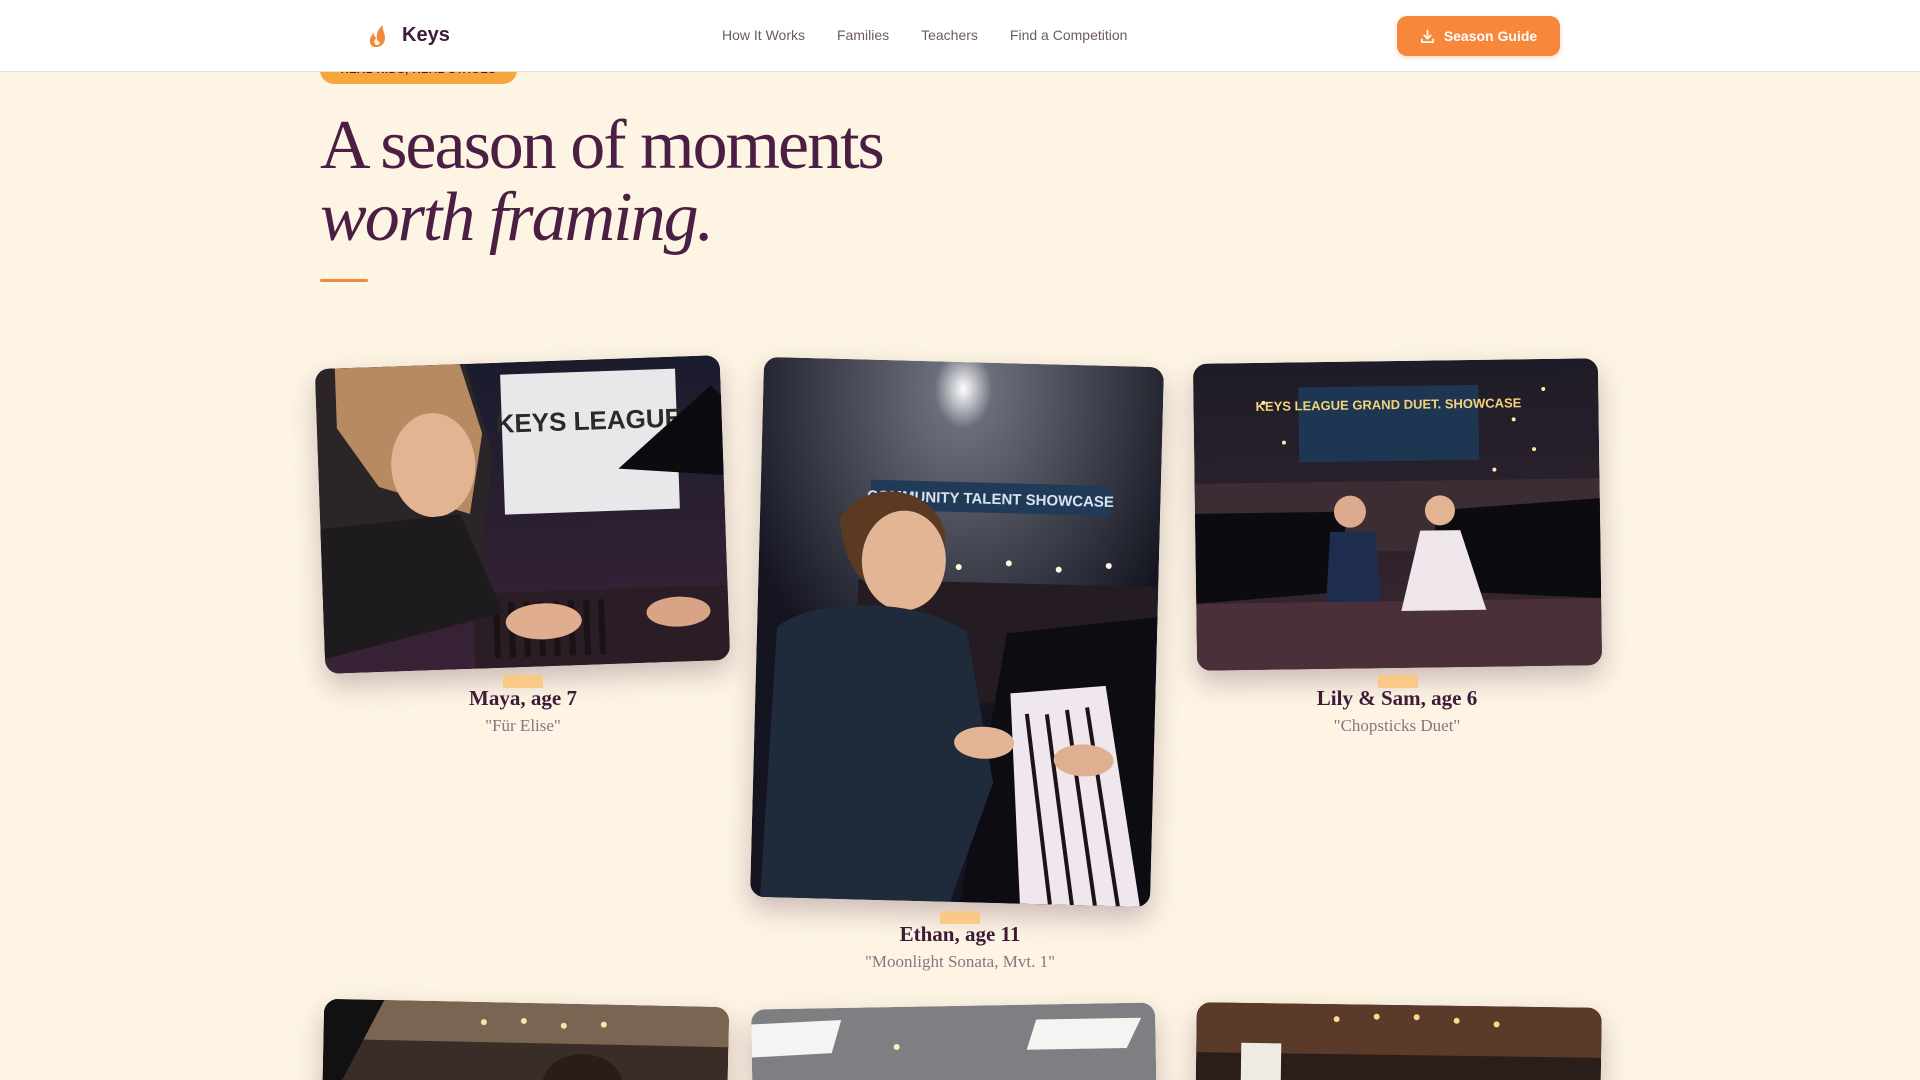 The width and height of the screenshot is (1920, 1080). I want to click on card-piece-lily-sam: "Chopsticks Duet", so click(1397, 725).